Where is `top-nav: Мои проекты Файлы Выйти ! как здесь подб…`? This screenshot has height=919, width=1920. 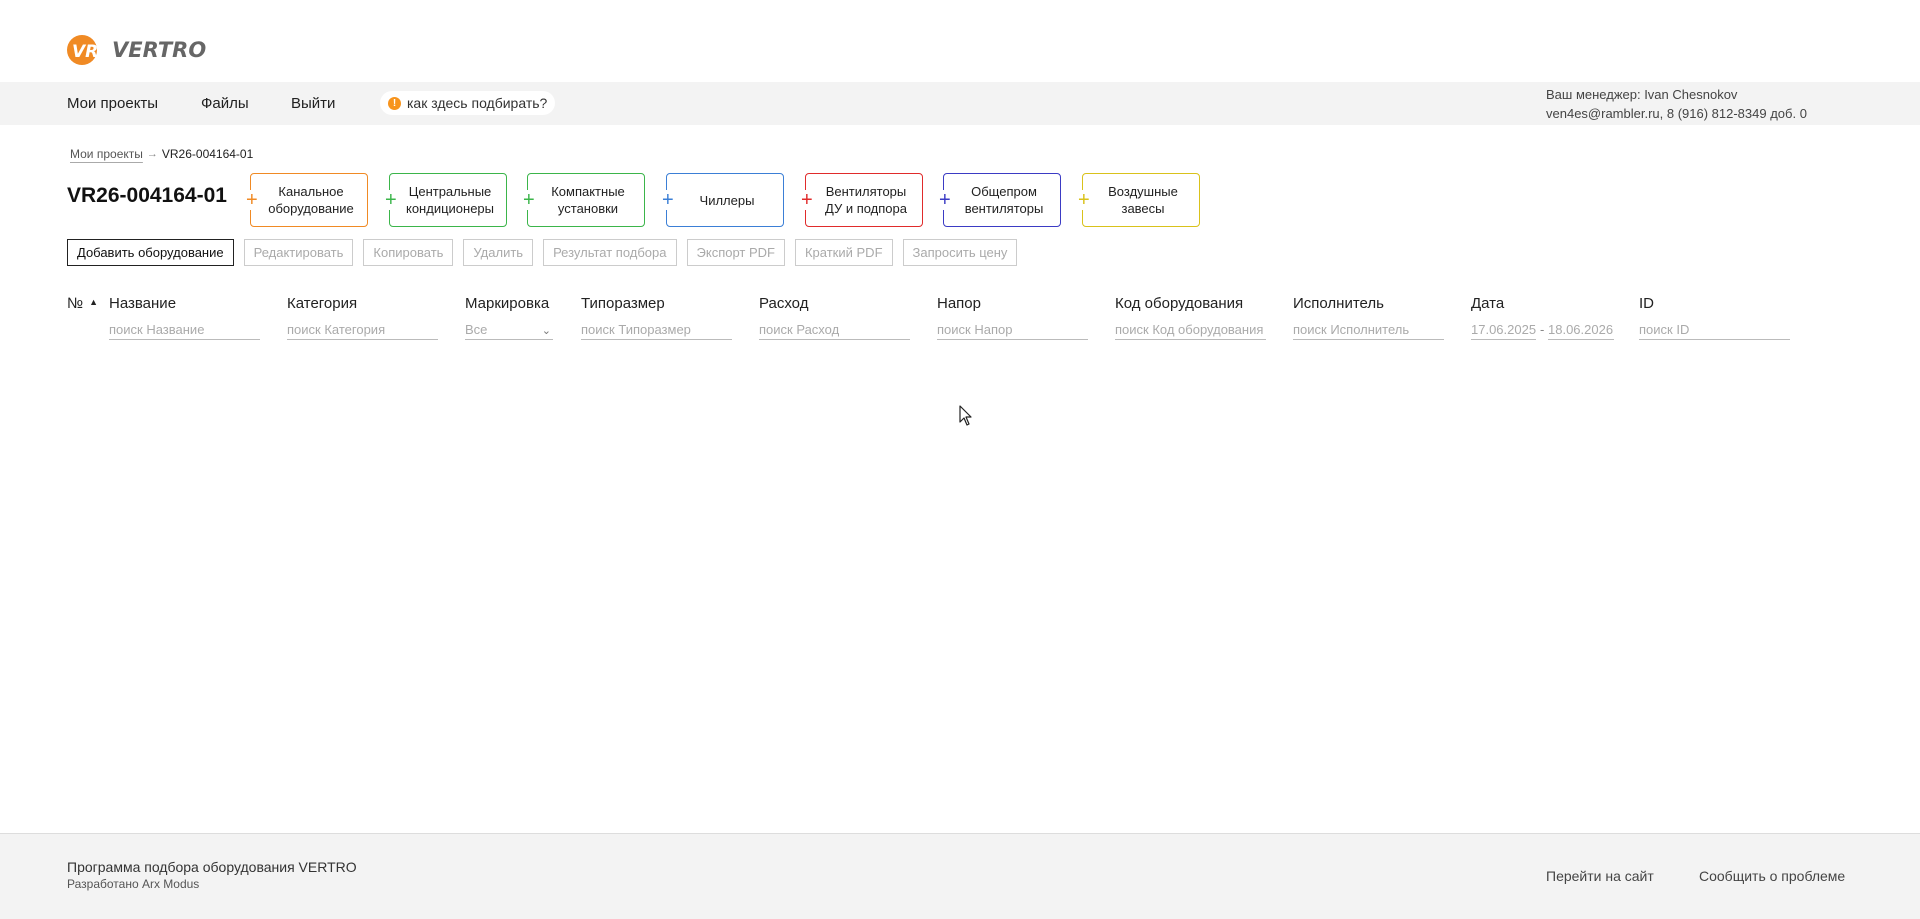 top-nav: Мои проекты Файлы Выйти ! как здесь подб… is located at coordinates (960, 103).